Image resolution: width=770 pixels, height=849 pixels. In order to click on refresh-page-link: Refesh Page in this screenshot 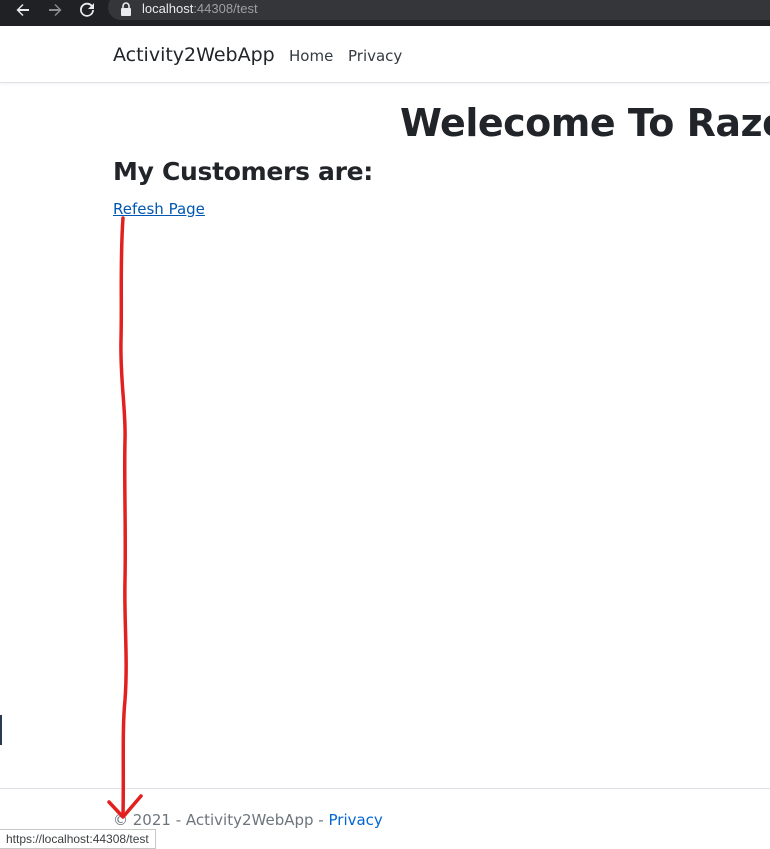, I will do `click(159, 209)`.